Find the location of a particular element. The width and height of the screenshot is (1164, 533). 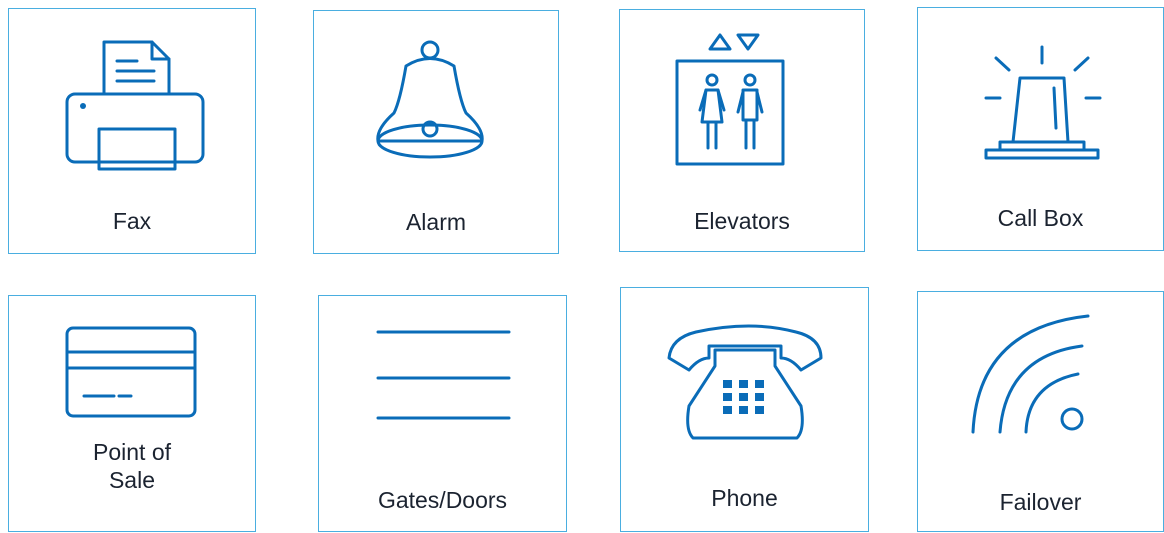

credit-card-icon is located at coordinates (131, 372).